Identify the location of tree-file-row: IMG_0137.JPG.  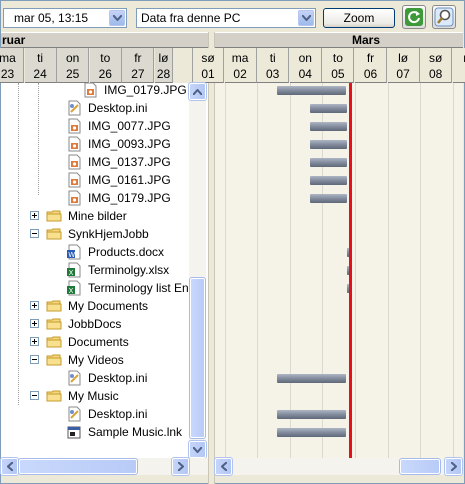
(103, 162).